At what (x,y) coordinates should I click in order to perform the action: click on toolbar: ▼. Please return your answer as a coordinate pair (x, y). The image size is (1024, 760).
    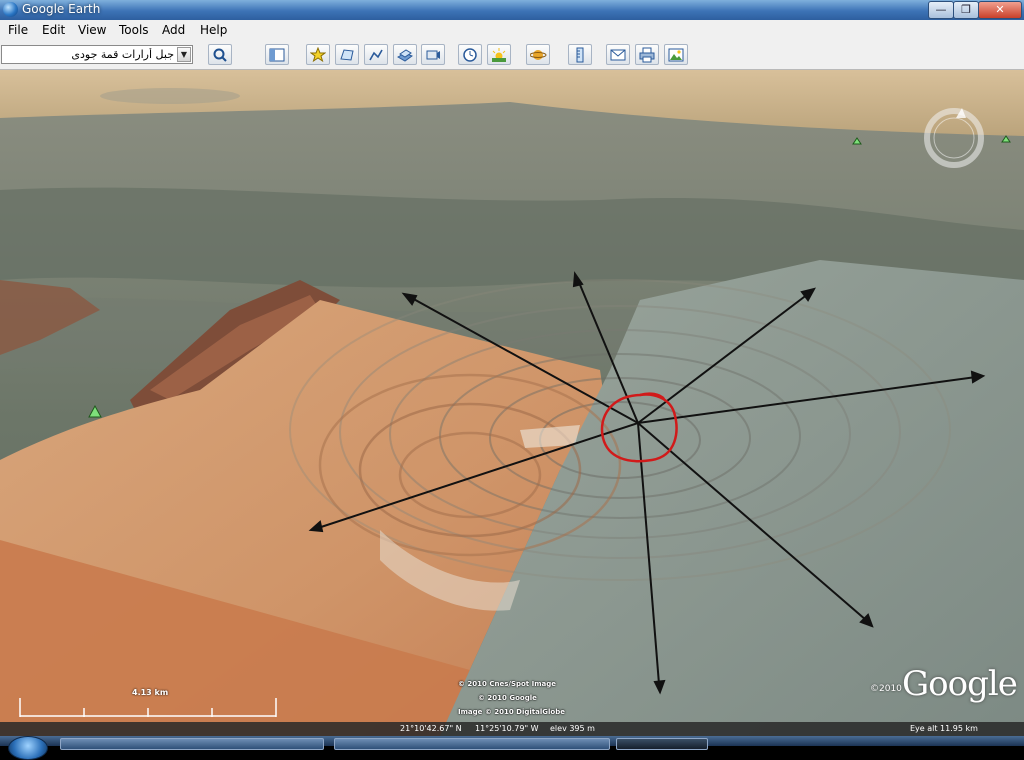
    Looking at the image, I should click on (512, 55).